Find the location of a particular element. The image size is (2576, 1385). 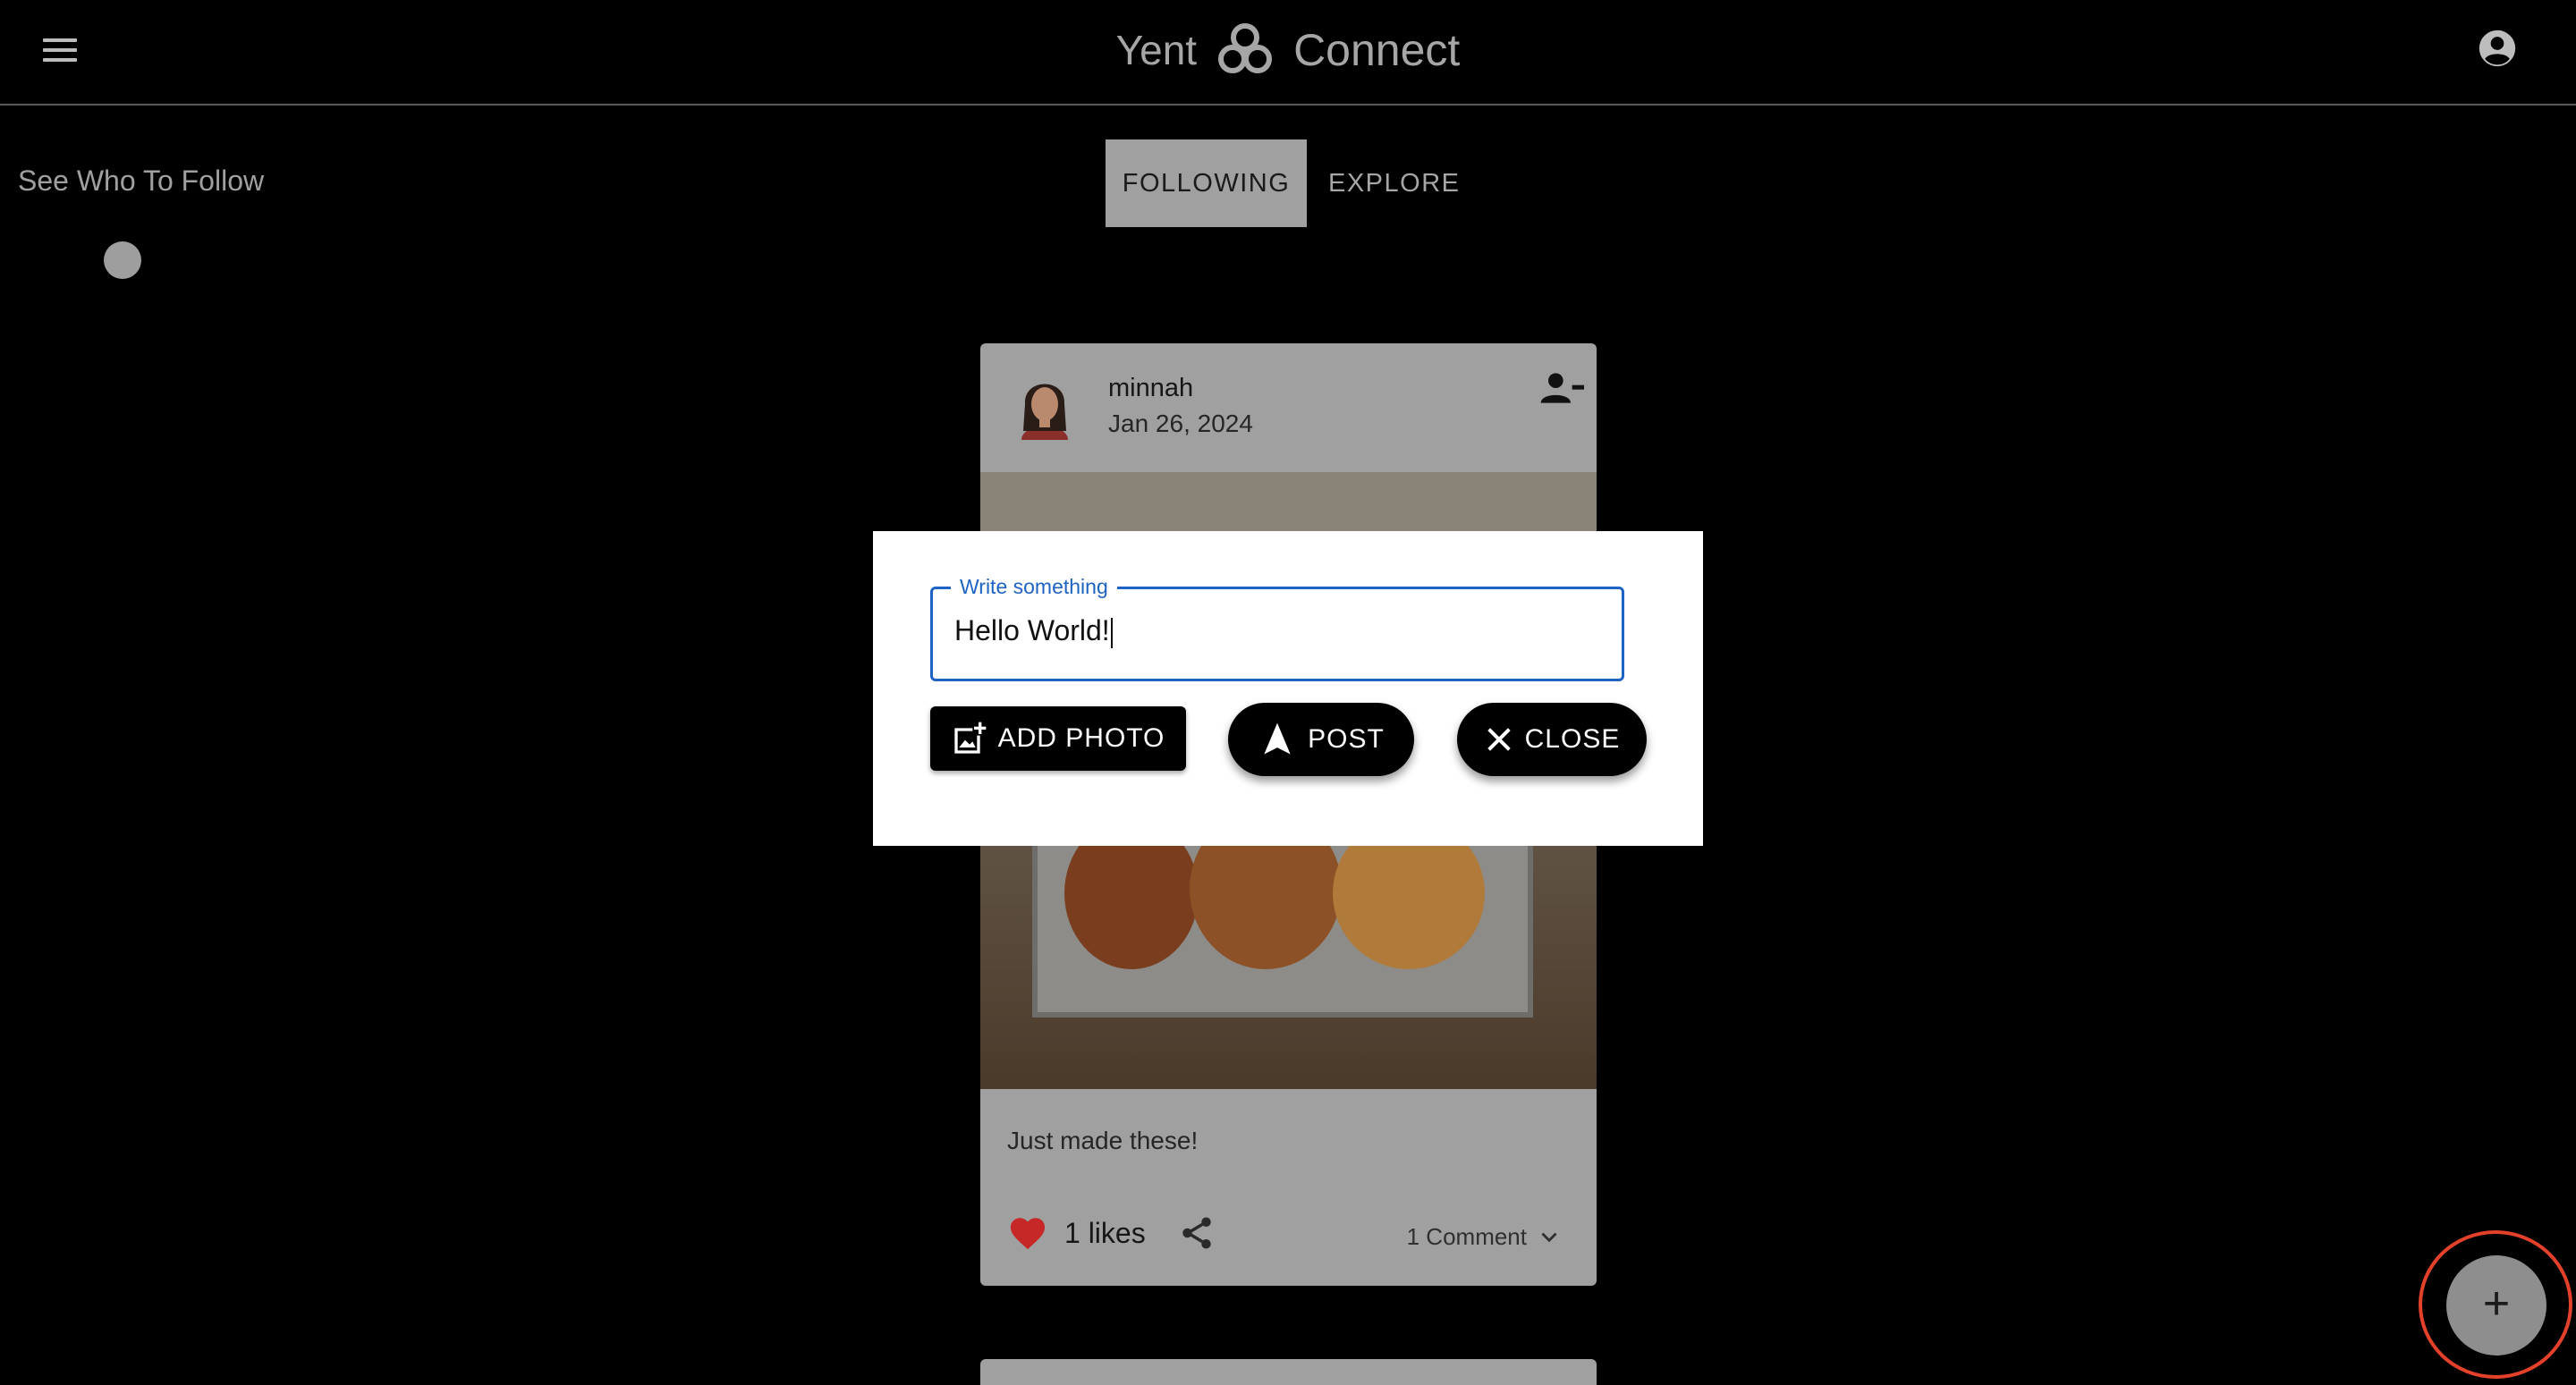

chevron-down-icon is located at coordinates (1549, 1237).